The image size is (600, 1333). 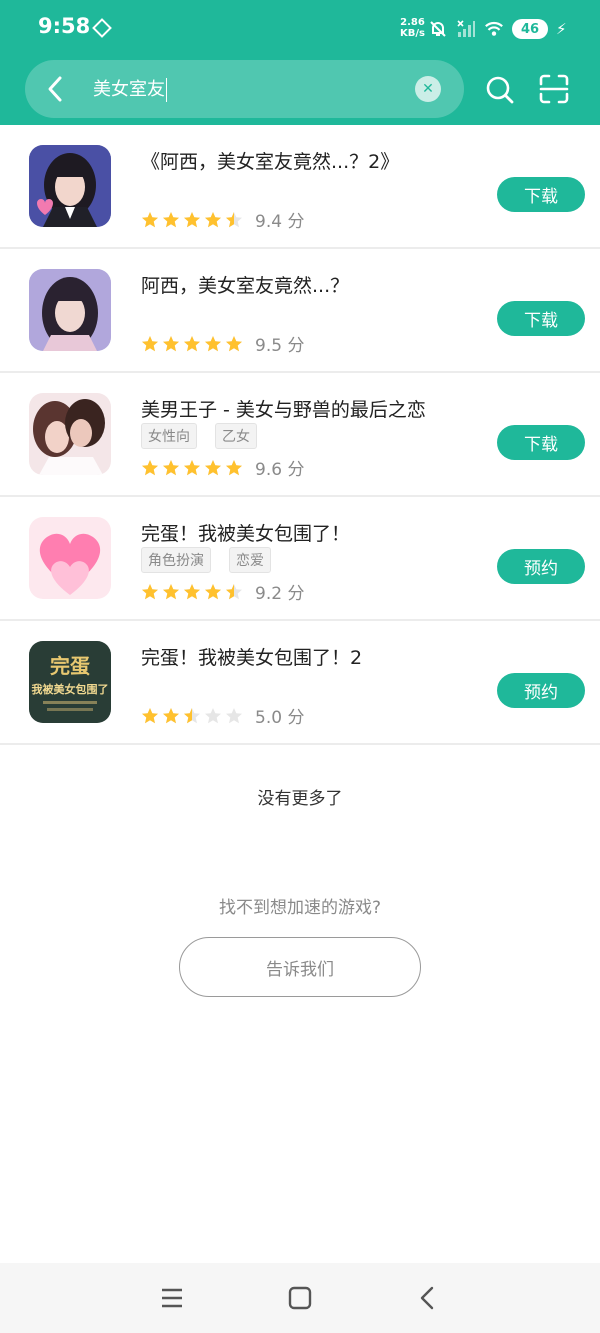 I want to click on scan-icon, so click(x=554, y=89).